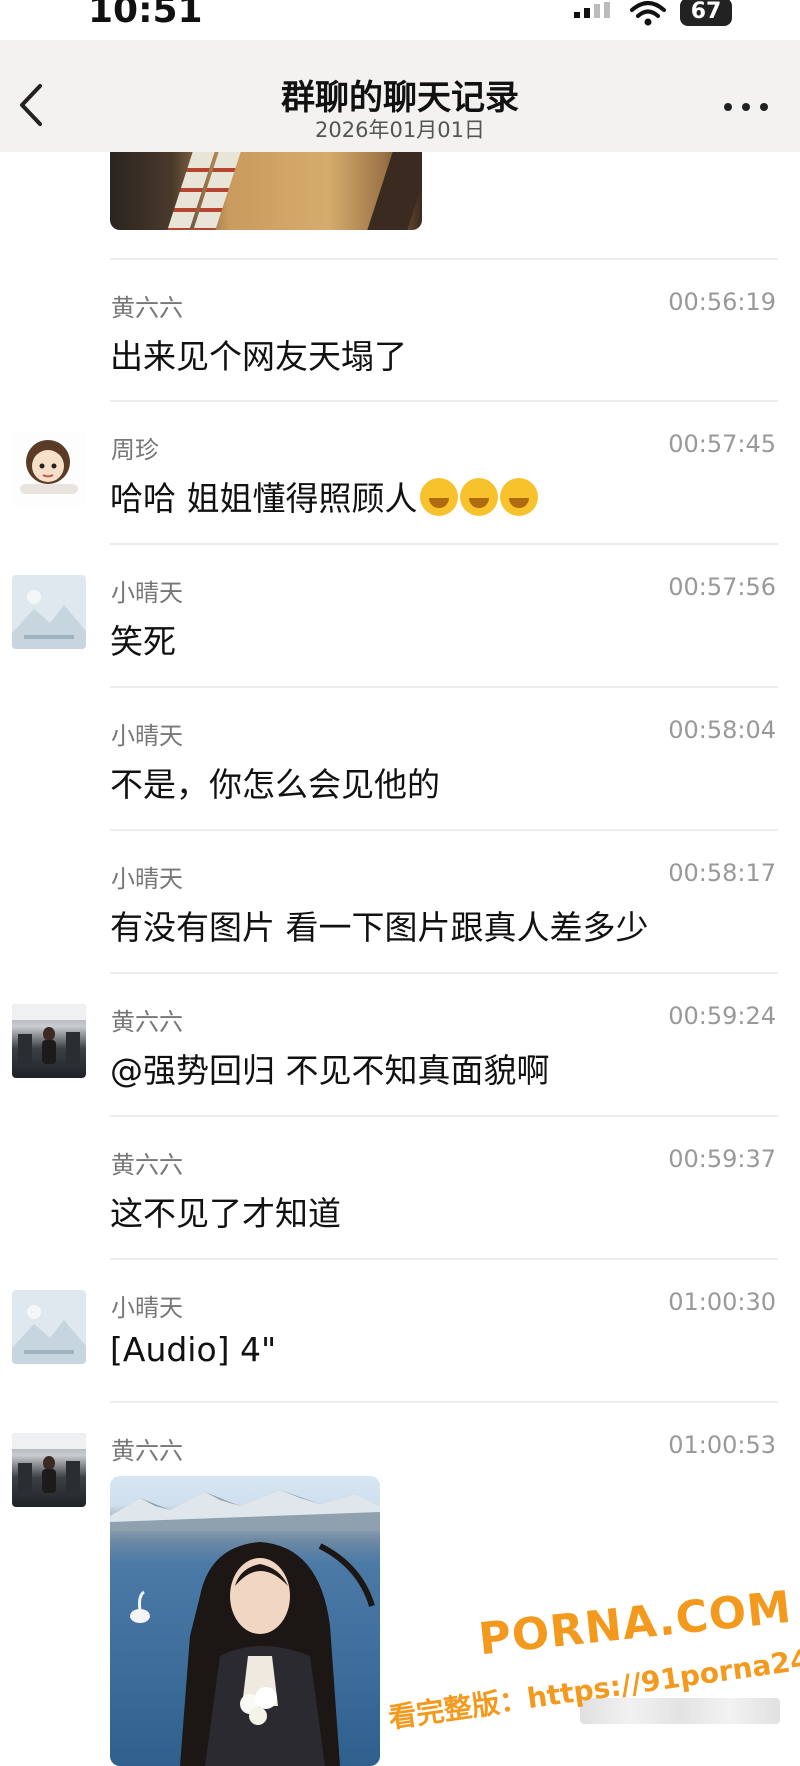 This screenshot has width=800, height=1766. Describe the element at coordinates (225, 1213) in the screenshot. I see `message-text: 这不见了才知道` at that location.